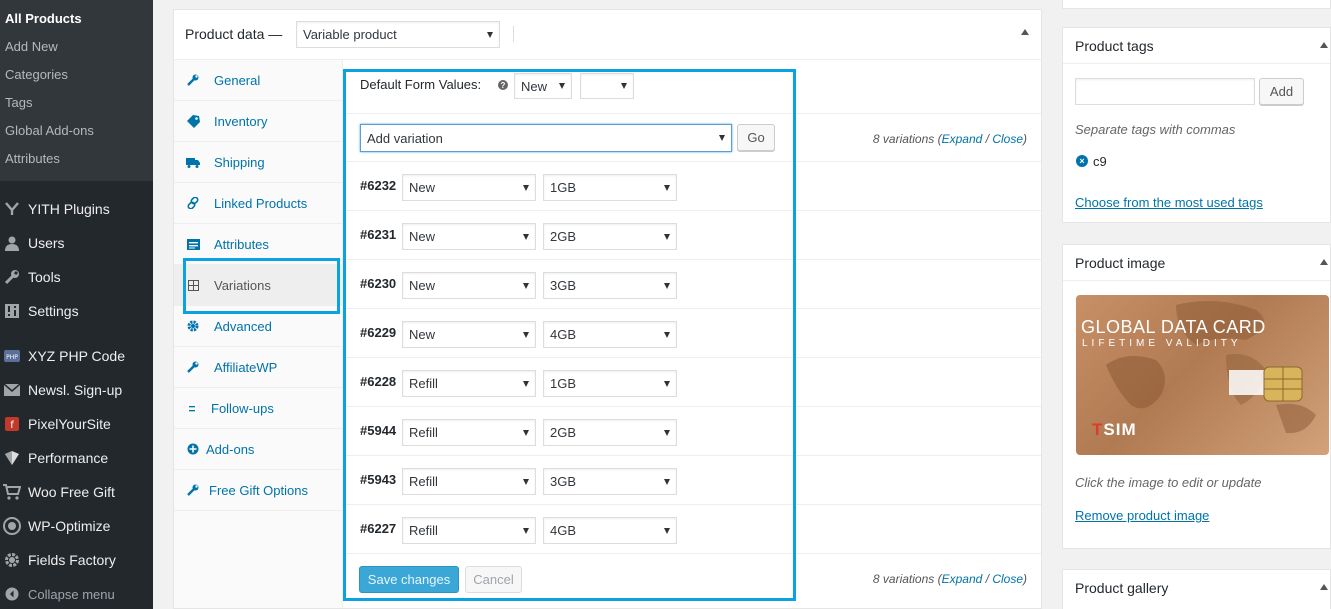 Image resolution: width=1331 pixels, height=609 pixels. Describe the element at coordinates (12, 390) in the screenshot. I see `mail-icon` at that location.